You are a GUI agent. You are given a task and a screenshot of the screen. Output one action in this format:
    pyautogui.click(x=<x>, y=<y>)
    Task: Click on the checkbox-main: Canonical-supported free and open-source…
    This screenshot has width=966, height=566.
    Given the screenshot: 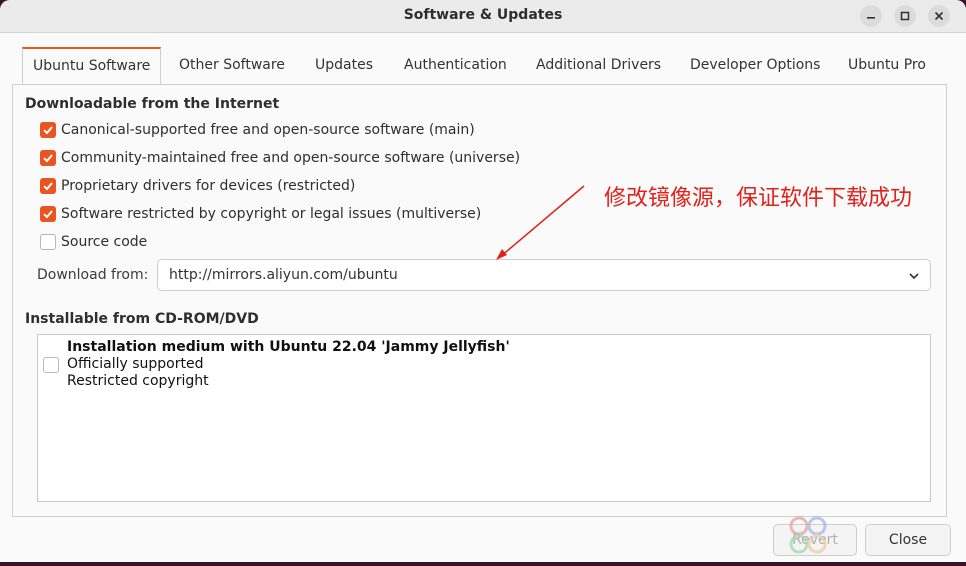 What is the action you would take?
    pyautogui.click(x=257, y=130)
    